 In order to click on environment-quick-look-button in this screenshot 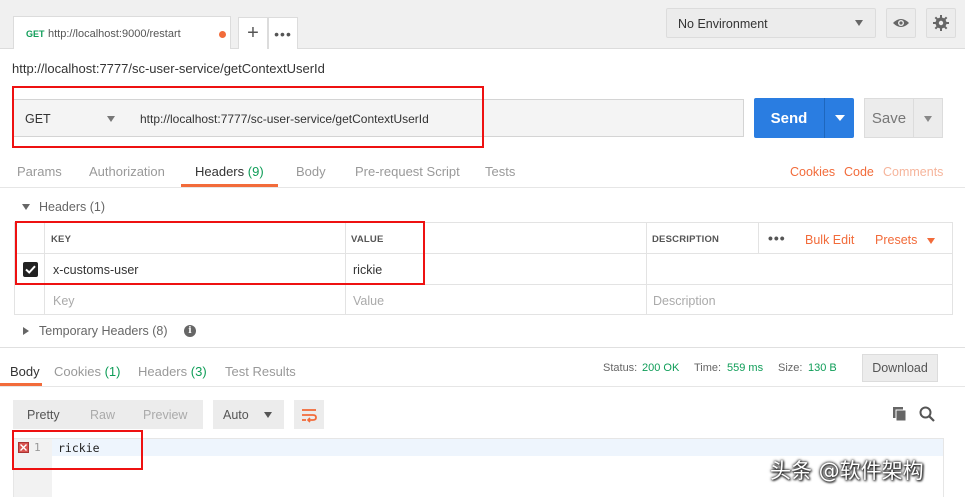, I will do `click(901, 23)`.